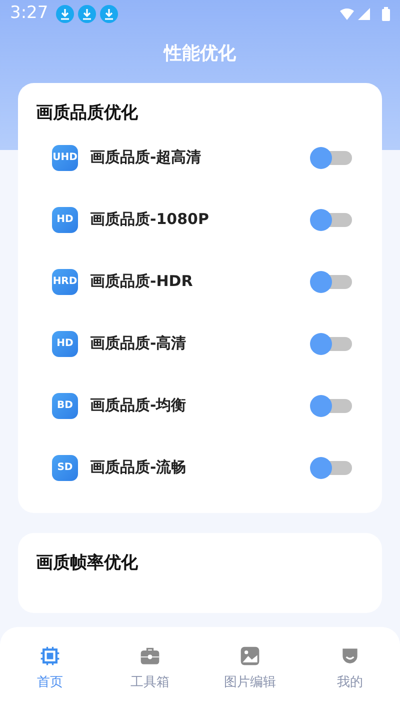 The image size is (400, 711). Describe the element at coordinates (65, 467) in the screenshot. I see `quality-badge-icon: SD` at that location.